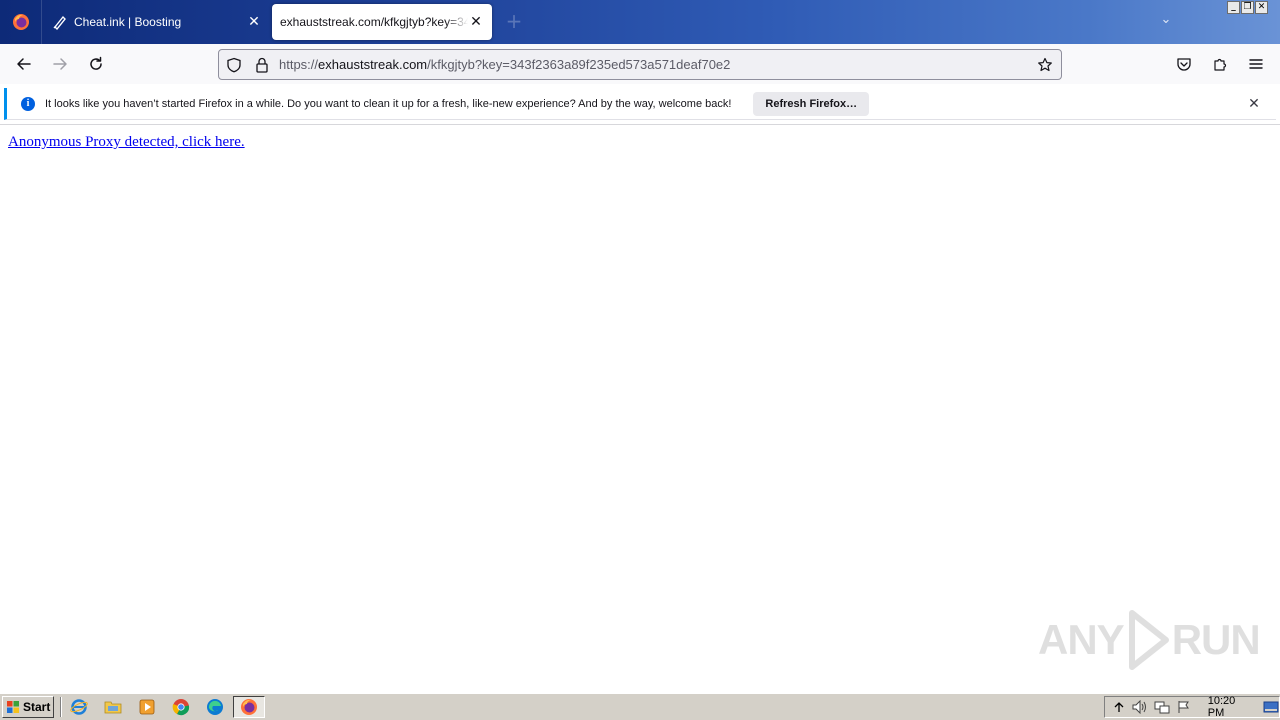 The image size is (1280, 720). Describe the element at coordinates (373, 64) in the screenshot. I see `url-host: exhauststreak.com` at that location.